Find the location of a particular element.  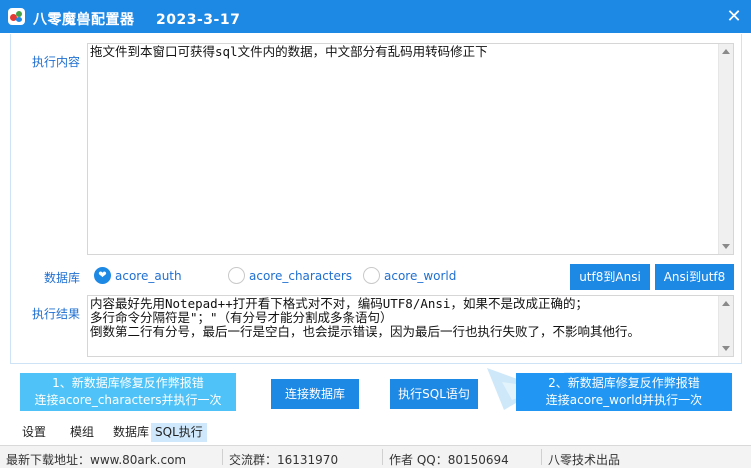

fix-characters-line2: 连接acore_characters并执行一次 is located at coordinates (128, 400).